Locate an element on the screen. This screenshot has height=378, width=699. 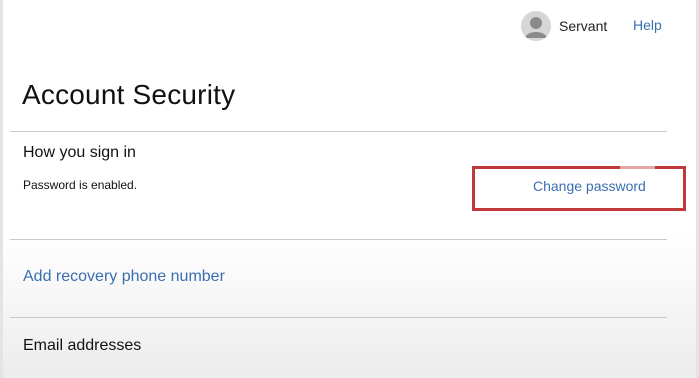
window-frame-left is located at coordinates (1, 189).